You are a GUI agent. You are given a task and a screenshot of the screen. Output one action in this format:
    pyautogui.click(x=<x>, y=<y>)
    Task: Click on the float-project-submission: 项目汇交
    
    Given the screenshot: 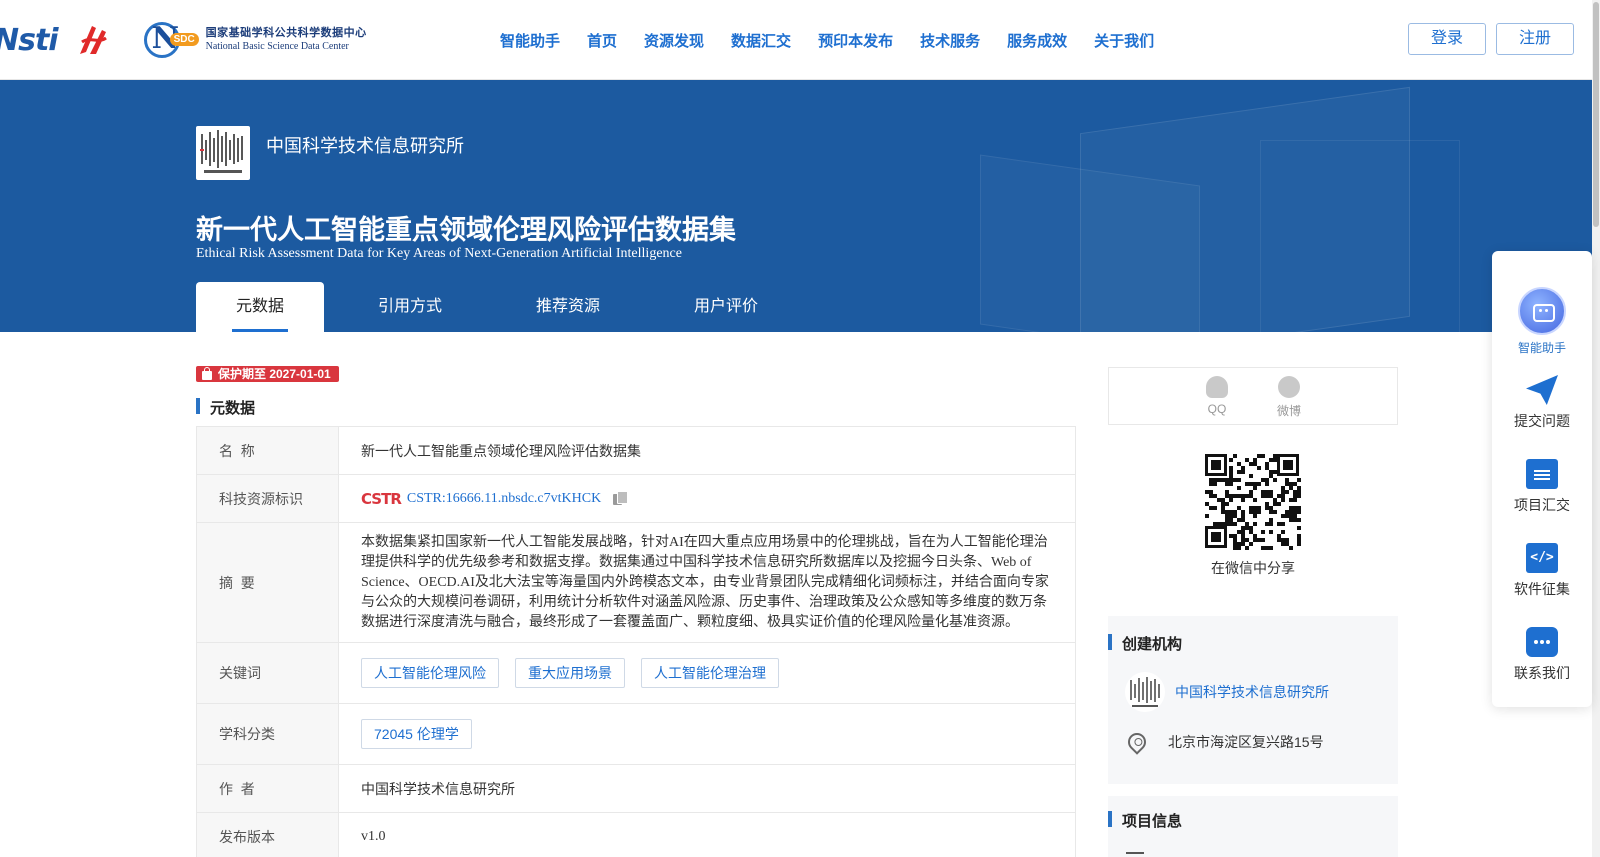 What is the action you would take?
    pyautogui.click(x=1542, y=487)
    